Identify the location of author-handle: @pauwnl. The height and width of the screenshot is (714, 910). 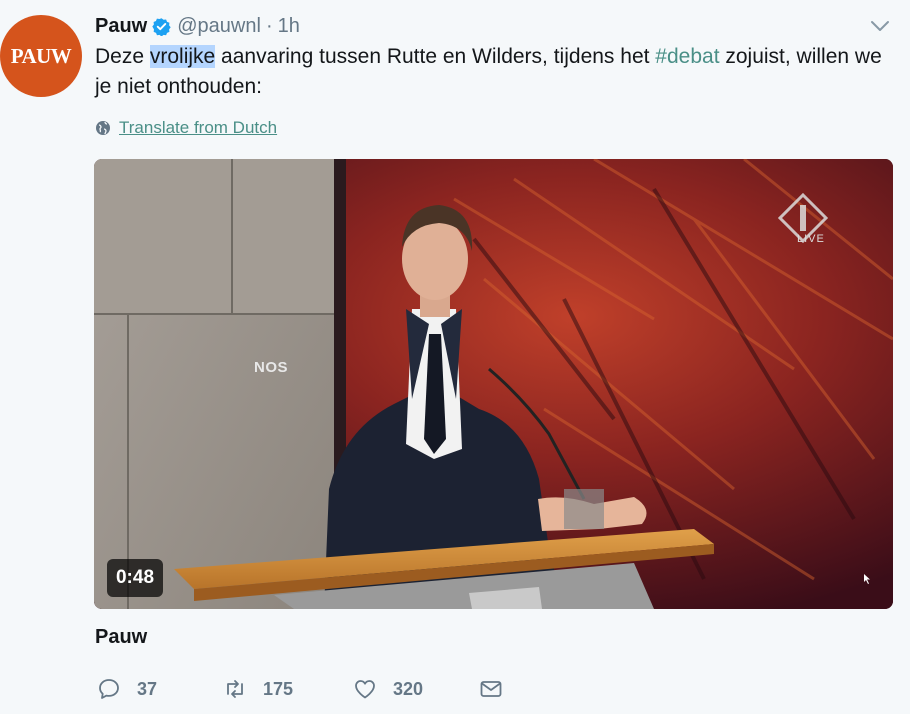
(219, 26).